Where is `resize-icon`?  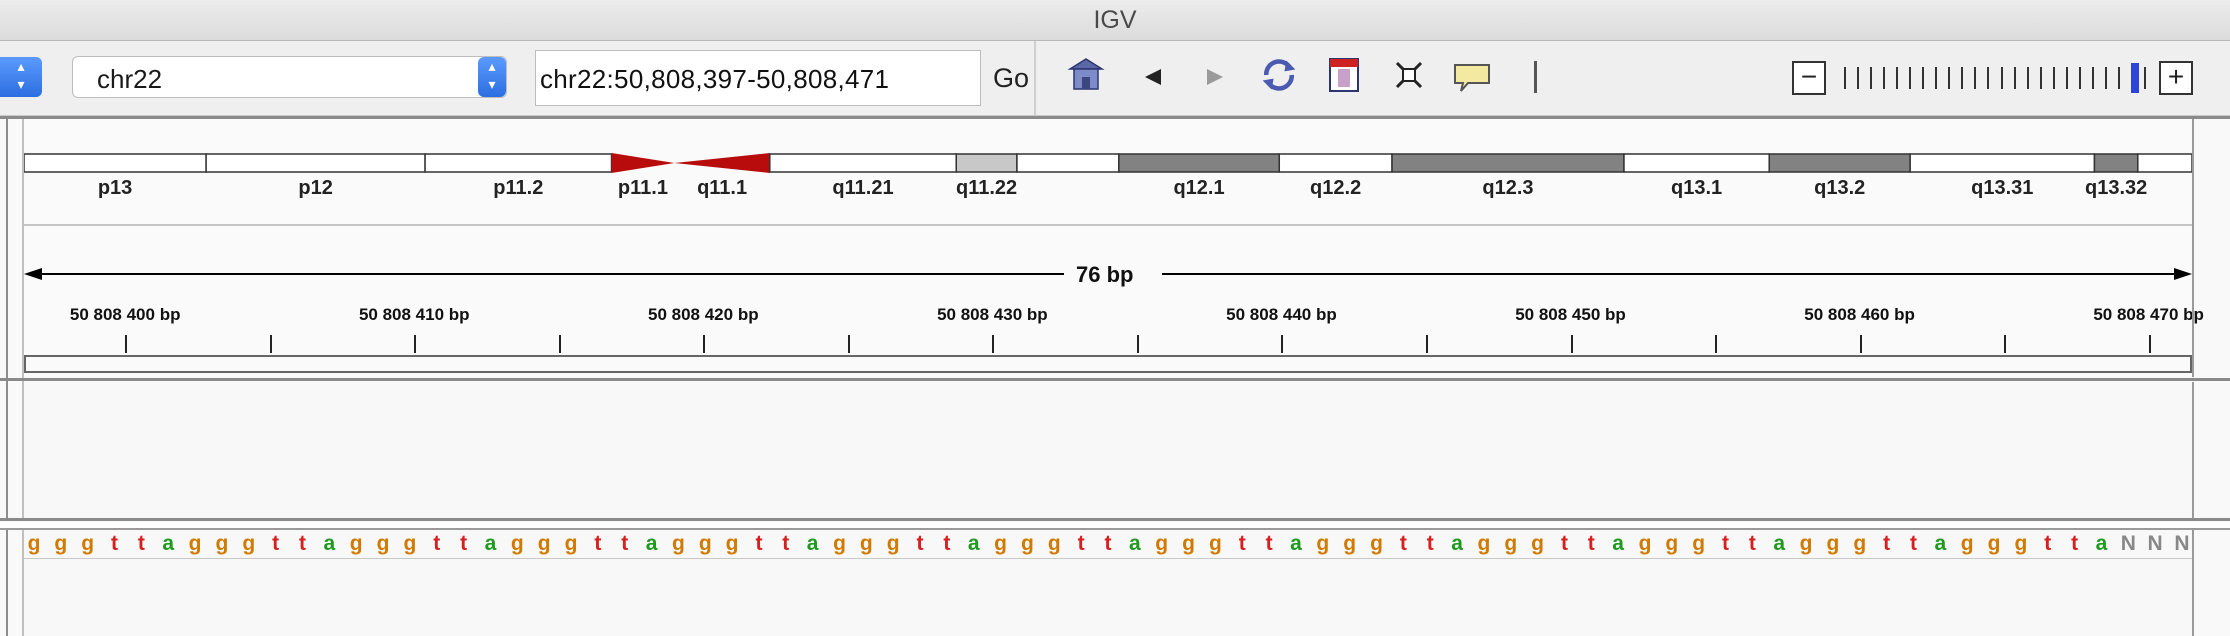 resize-icon is located at coordinates (1409, 75).